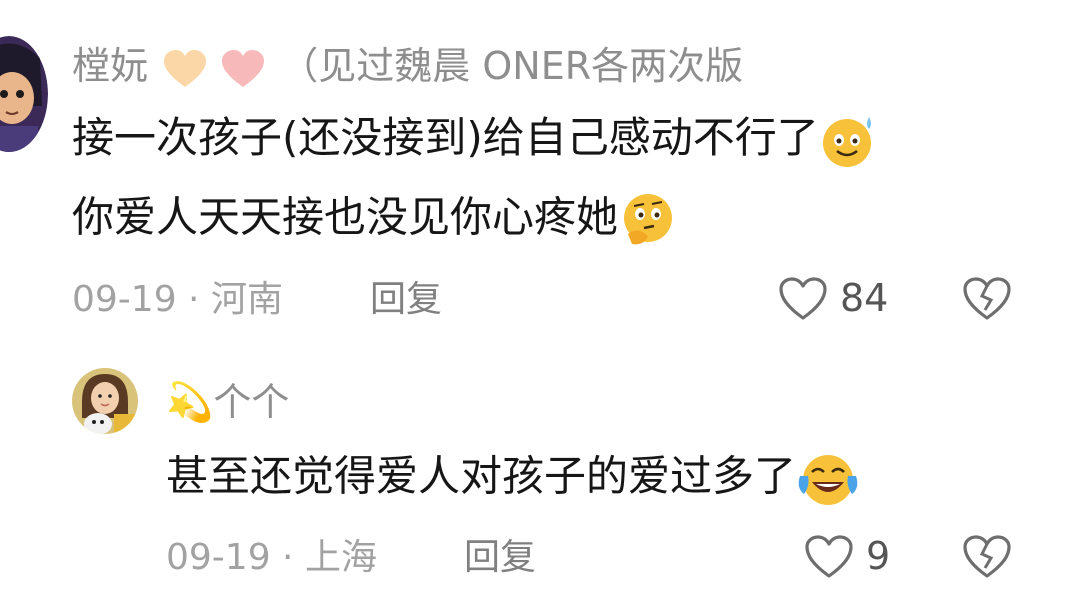  Describe the element at coordinates (243, 69) in the screenshot. I see `pink-heart-icon` at that location.